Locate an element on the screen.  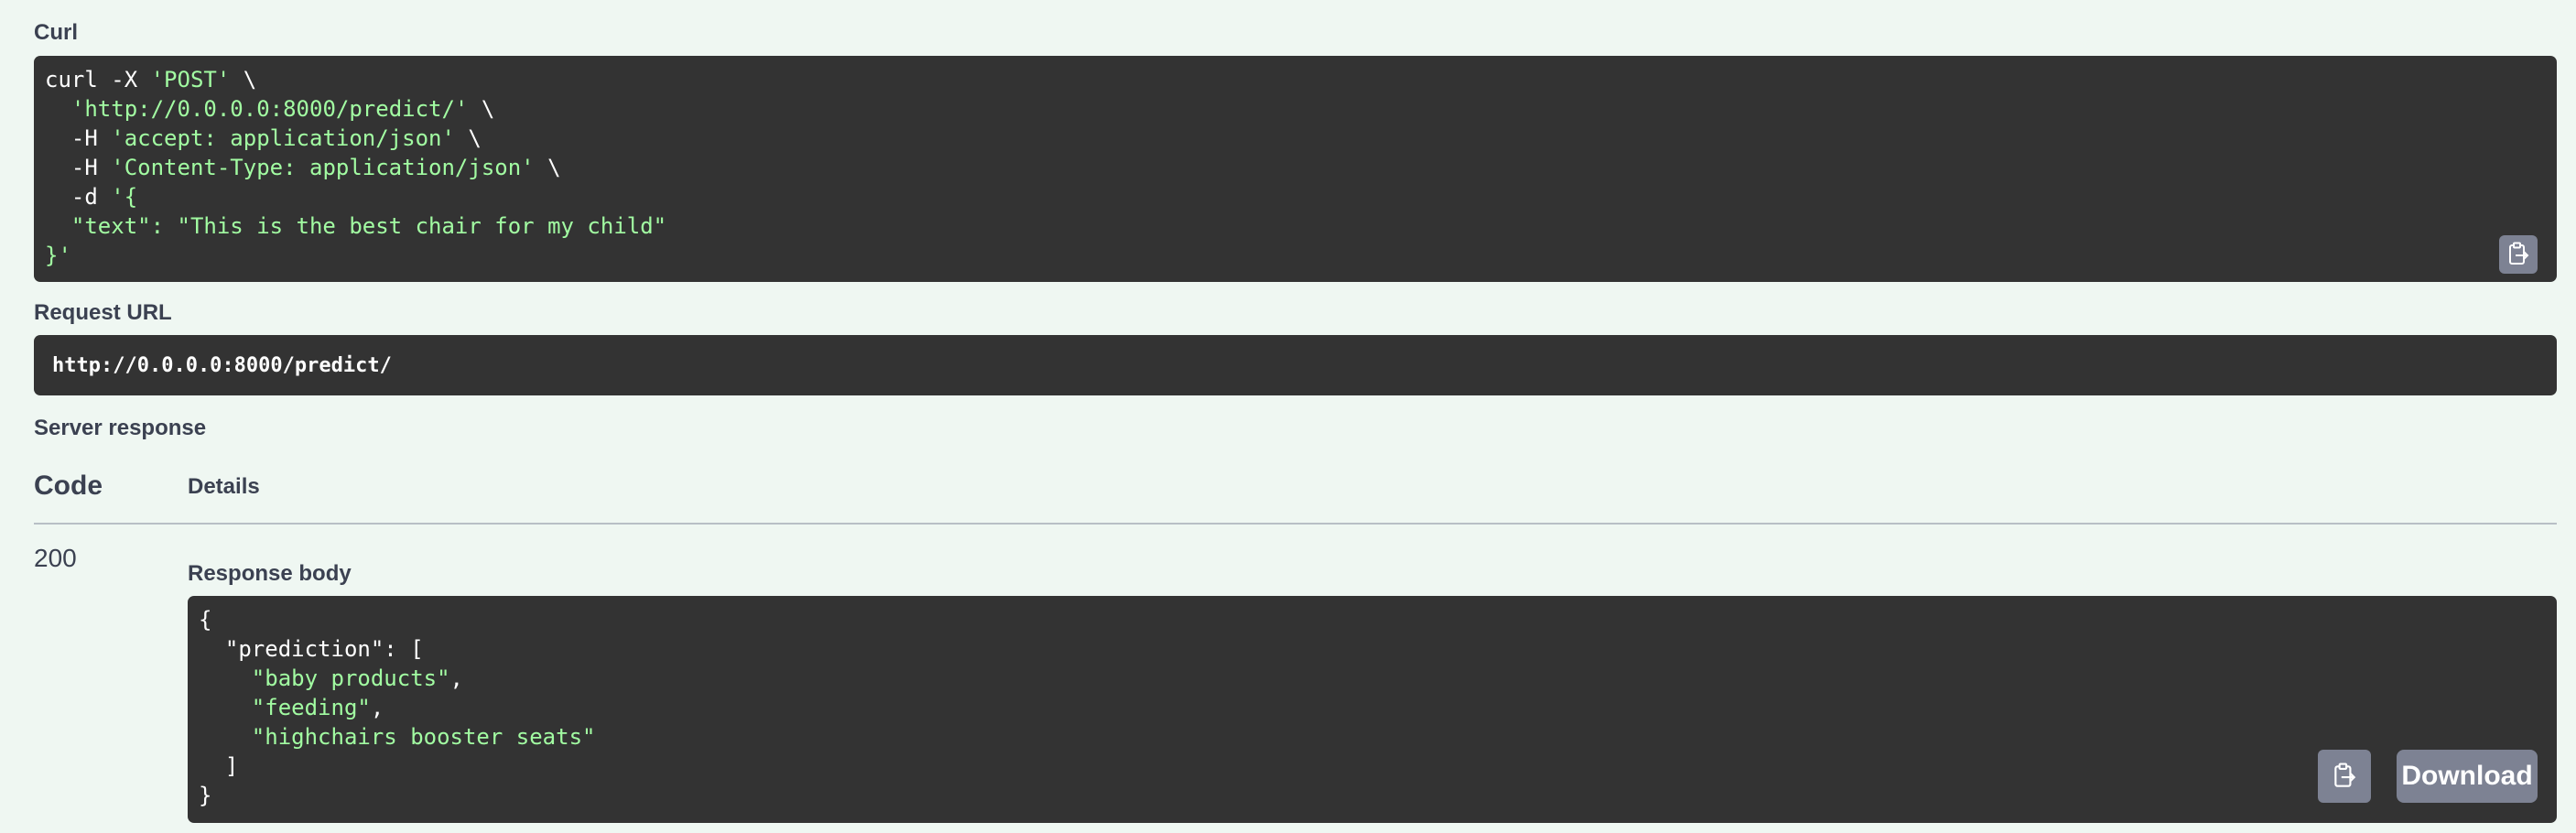
response-body-line: "highchairs booster seats" is located at coordinates (1373, 737).